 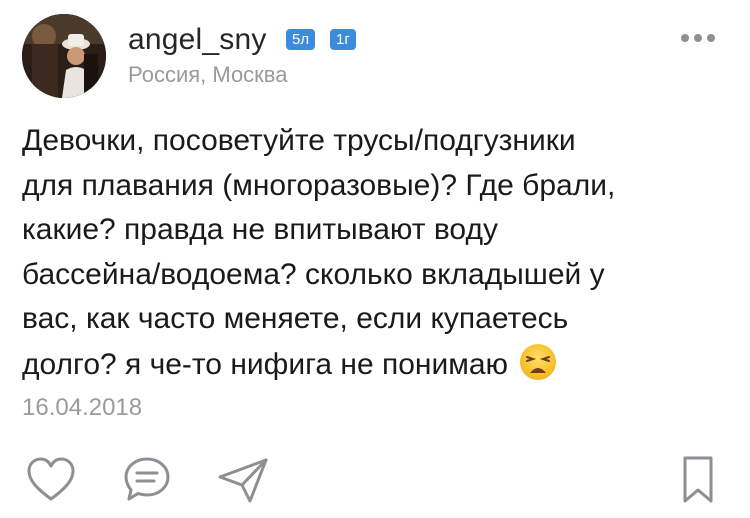 I want to click on more-dots-icon, so click(x=698, y=38).